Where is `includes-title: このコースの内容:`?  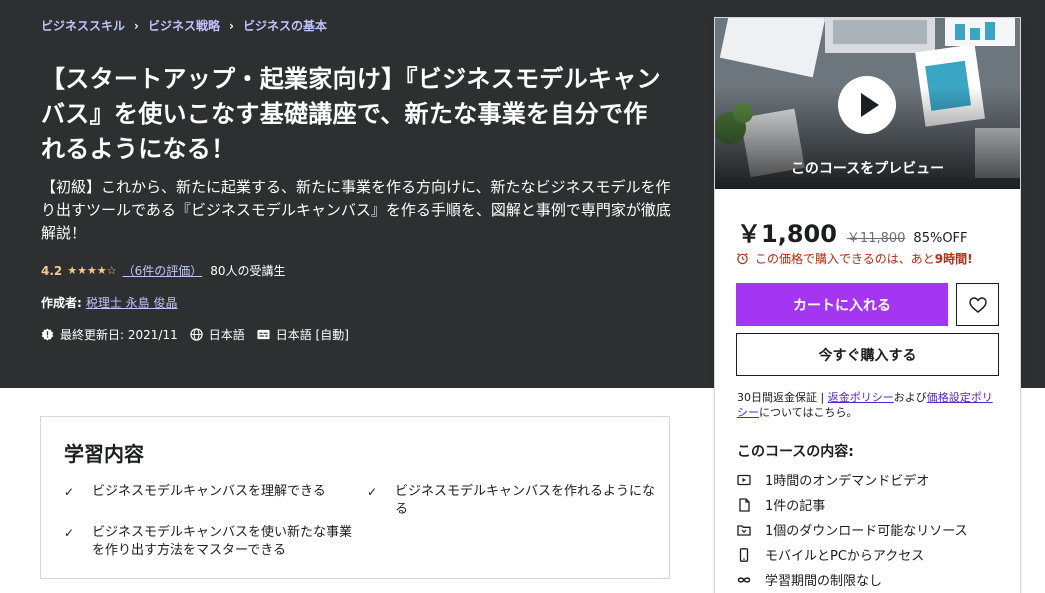 includes-title: このコースの内容: is located at coordinates (795, 452).